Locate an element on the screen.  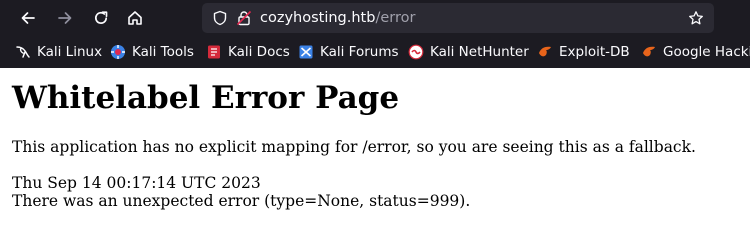
forward-button is located at coordinates (65, 18).